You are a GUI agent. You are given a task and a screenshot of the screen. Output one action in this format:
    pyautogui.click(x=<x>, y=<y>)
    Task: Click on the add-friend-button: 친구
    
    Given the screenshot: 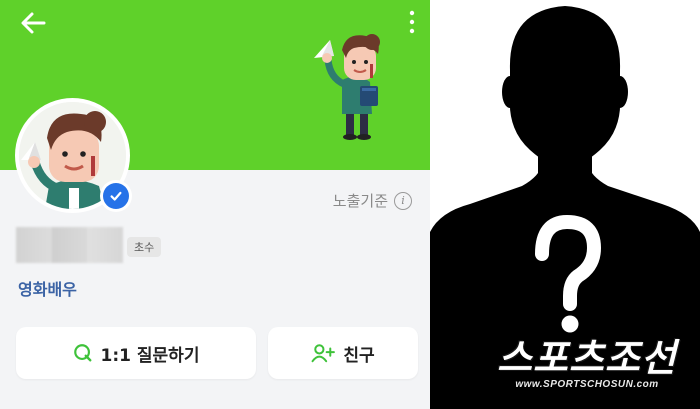 What is the action you would take?
    pyautogui.click(x=343, y=353)
    